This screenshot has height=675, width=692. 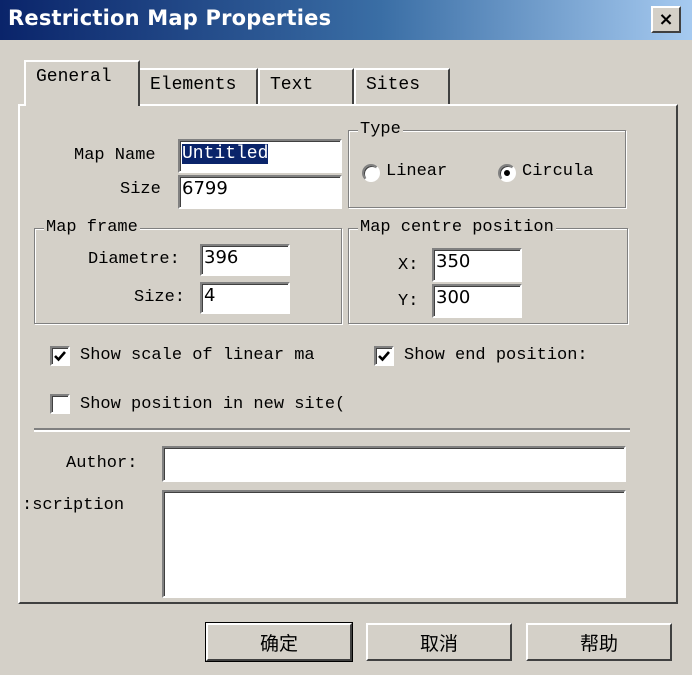 I want to click on close-button: ×, so click(x=666, y=19).